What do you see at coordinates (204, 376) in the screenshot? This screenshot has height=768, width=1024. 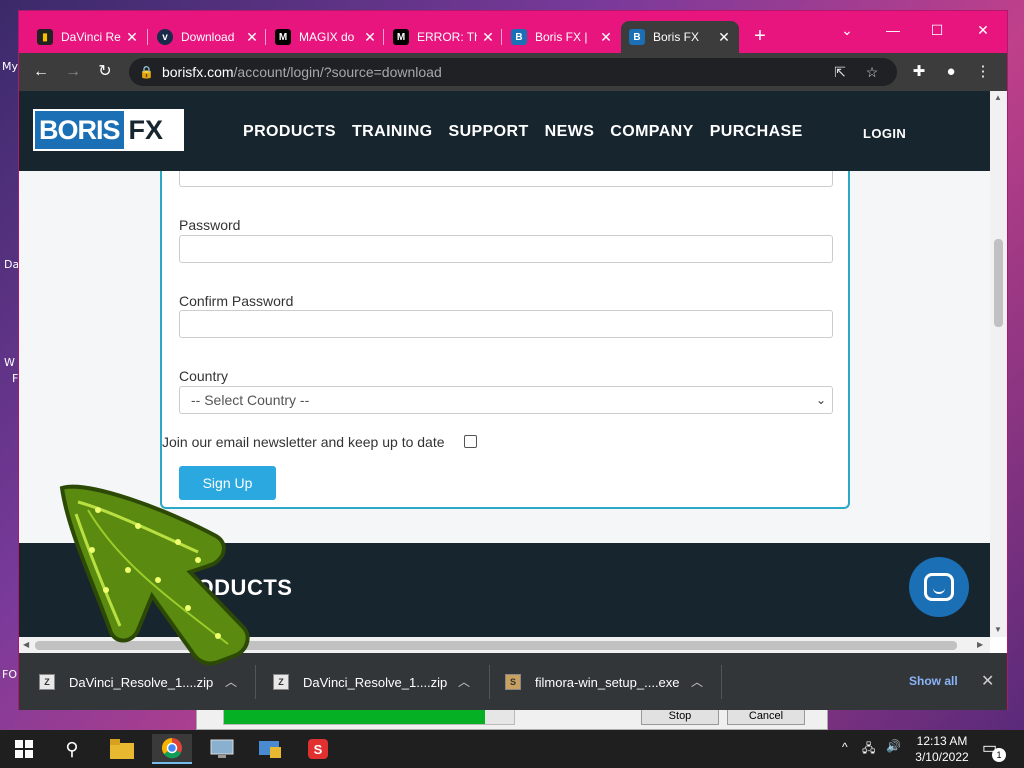 I see `country-label: Country` at bounding box center [204, 376].